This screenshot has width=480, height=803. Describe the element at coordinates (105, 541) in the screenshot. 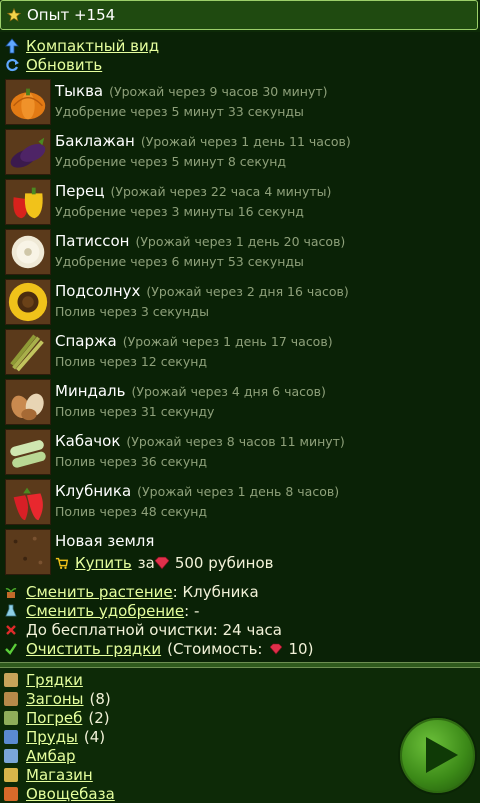

I see `new-land-title: Новая земля` at that location.